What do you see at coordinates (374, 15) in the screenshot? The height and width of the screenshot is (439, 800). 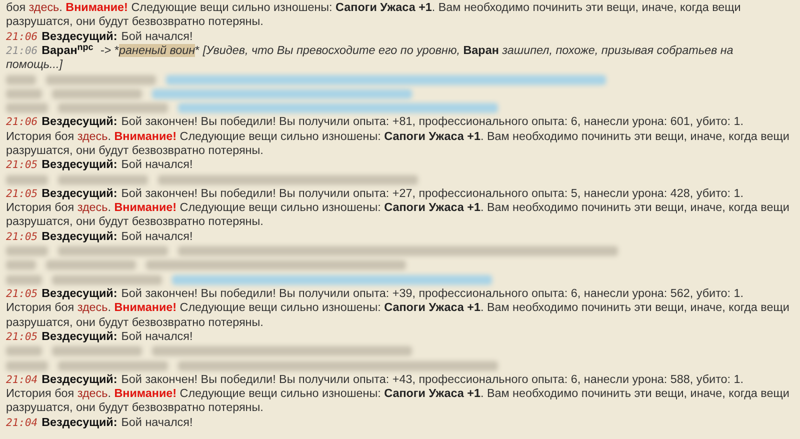 I see `message-text: боя здесь. Внимание! Следующие вещи сильно изношены: Сапоги Ужаса +1. Вам необходимо починить эти вещи, иначе, когда вещи разрушатся, они будут безвозвратно потеряны.` at bounding box center [374, 15].